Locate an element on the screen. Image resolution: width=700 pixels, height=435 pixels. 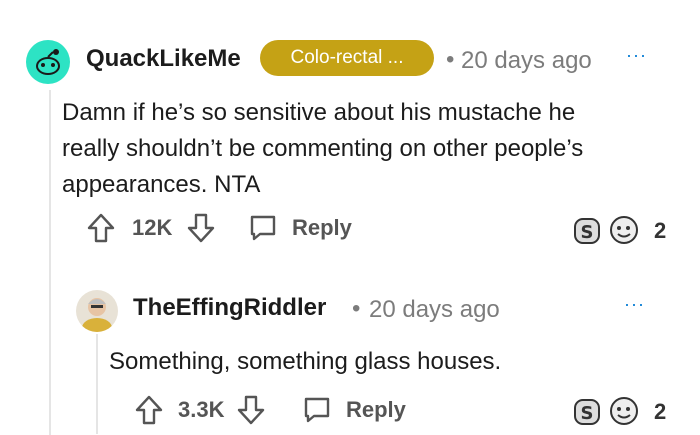
reply-thread-line is located at coordinates (97, 384).